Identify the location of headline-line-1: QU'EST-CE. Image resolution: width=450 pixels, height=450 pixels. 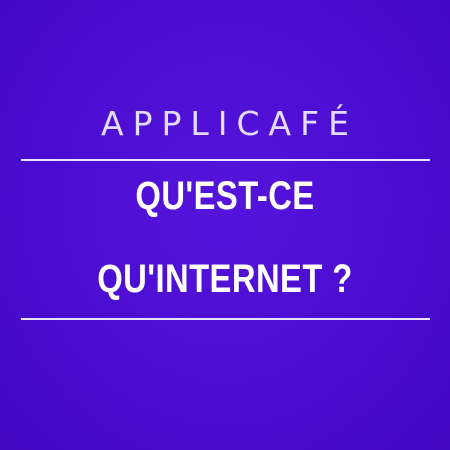
(225, 196).